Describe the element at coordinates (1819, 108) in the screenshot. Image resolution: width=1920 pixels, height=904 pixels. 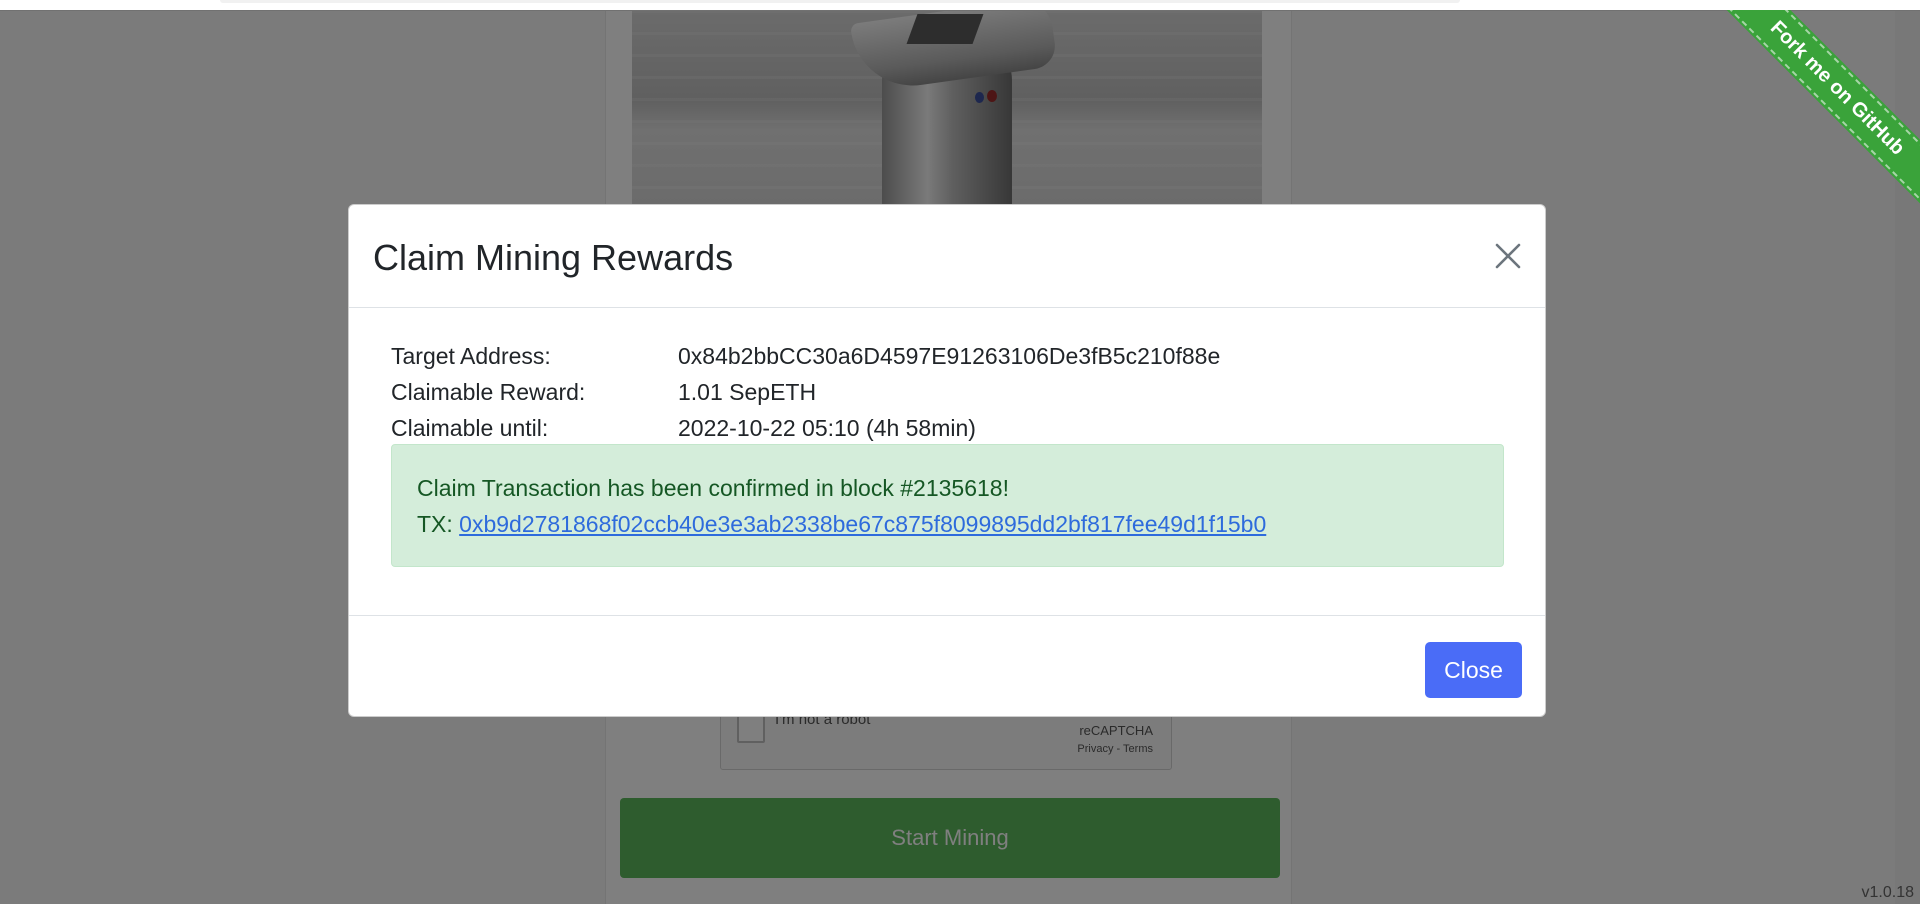
I see `fork-me-on-github-ribbon: Fork me on GitHub` at that location.